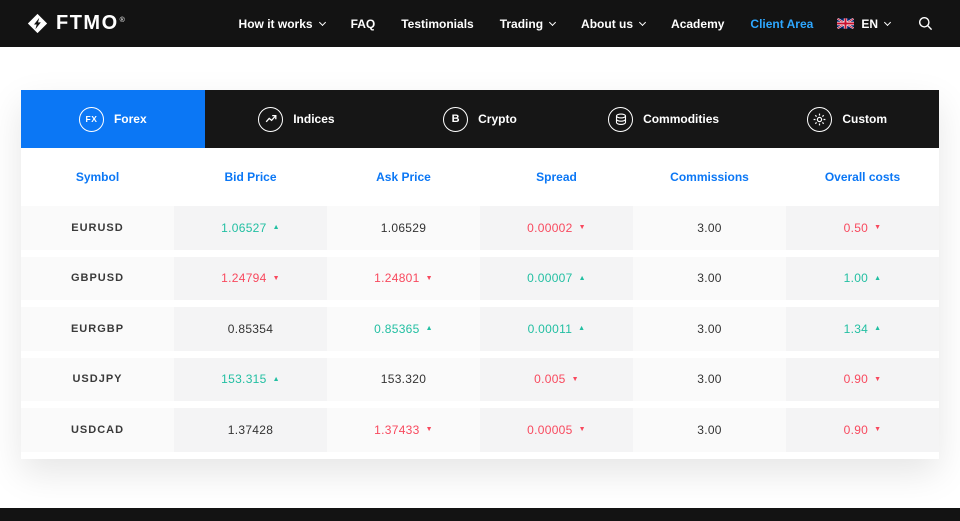 The image size is (960, 521). What do you see at coordinates (314, 119) in the screenshot?
I see `tab-label: Indices` at bounding box center [314, 119].